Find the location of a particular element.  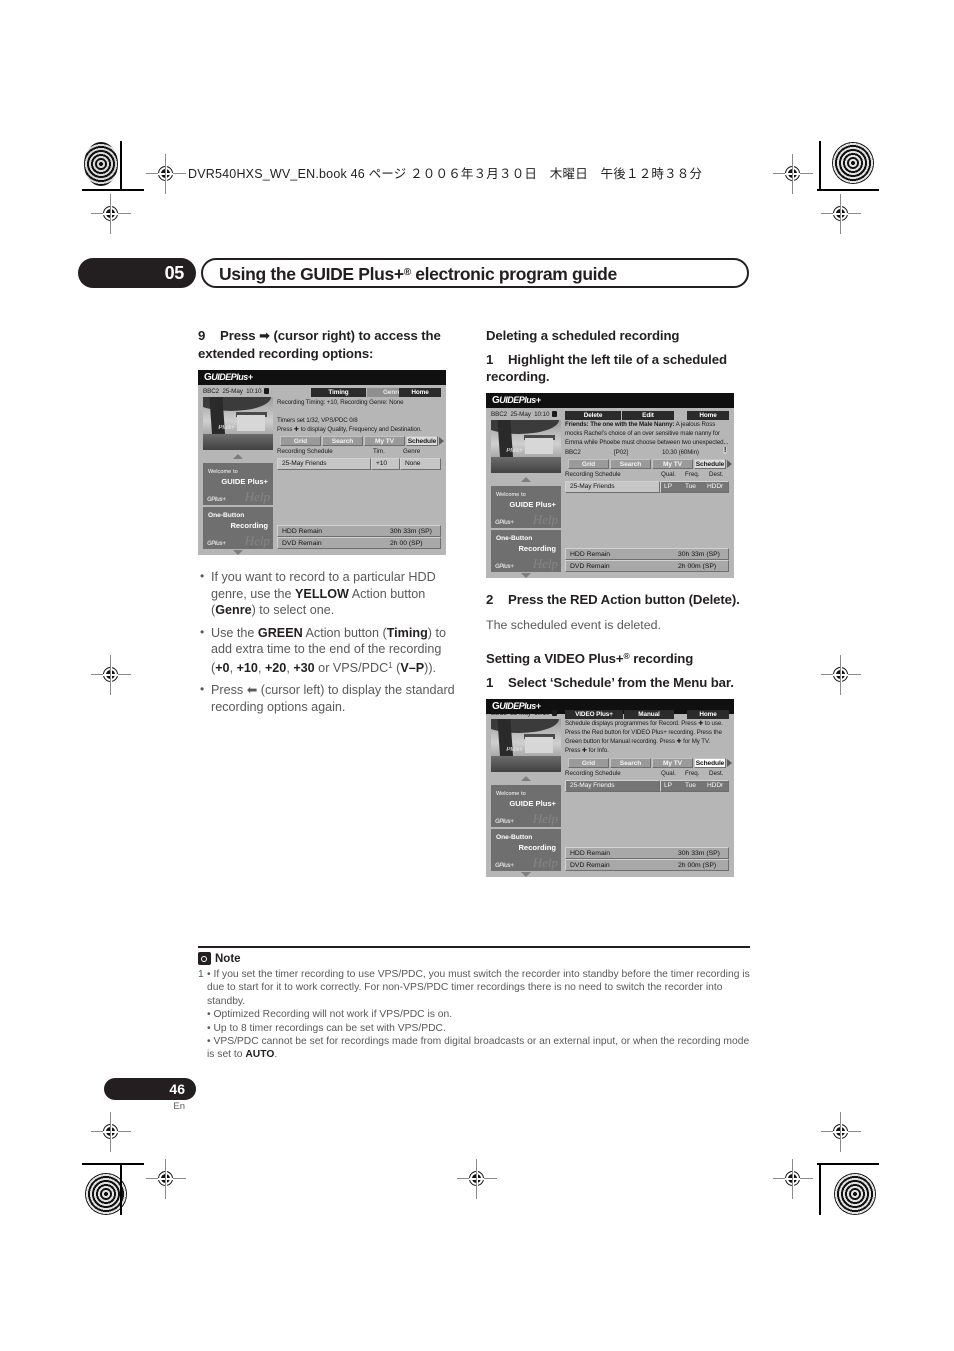

screenshot2-nav-schedule: Schedule is located at coordinates (710, 464).